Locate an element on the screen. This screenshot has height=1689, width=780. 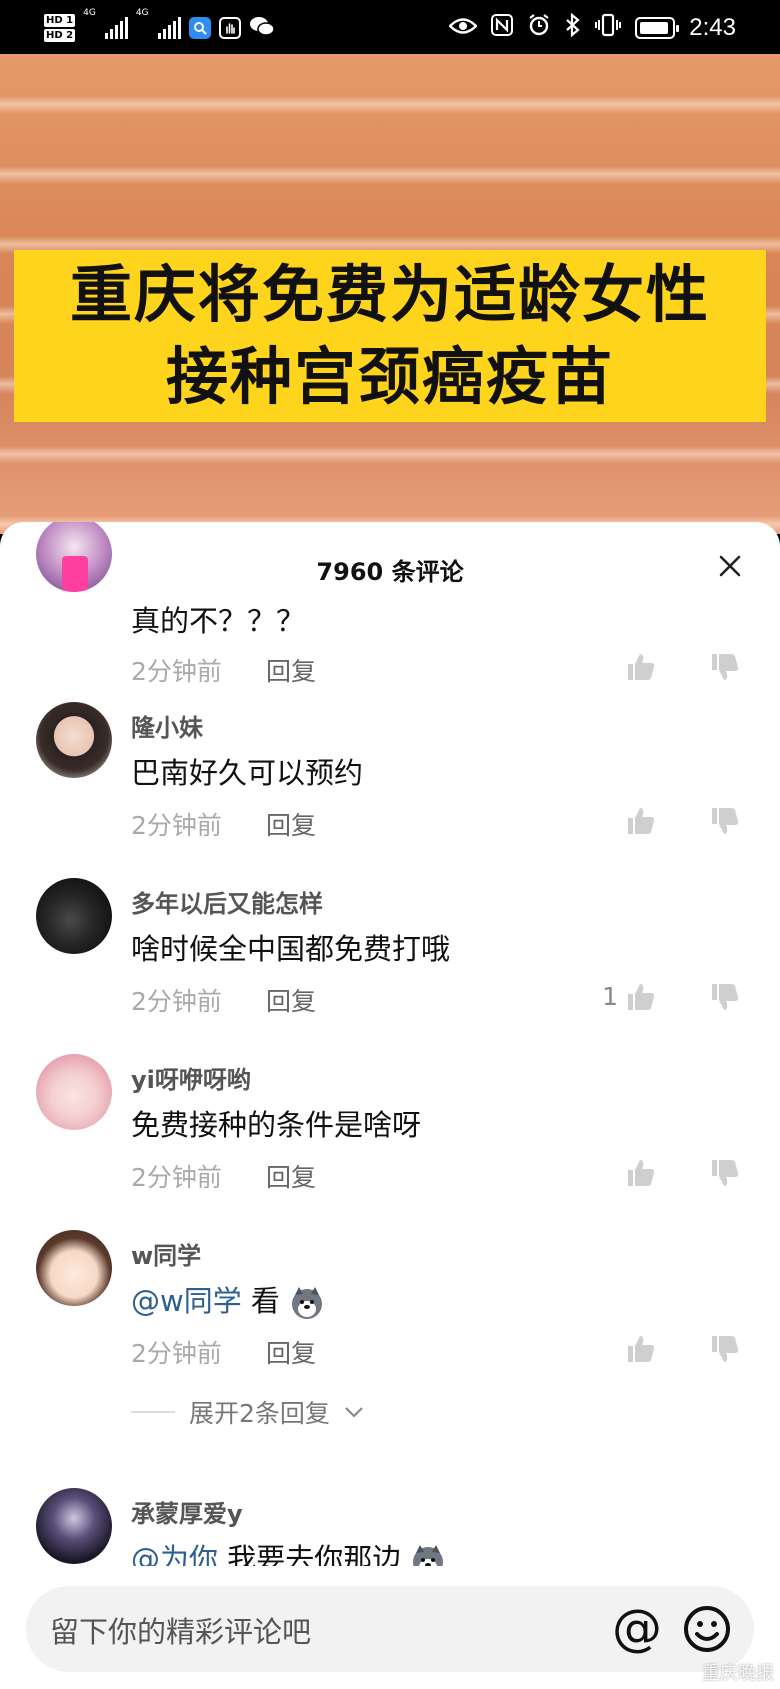
comment-input-placeholder: 留下你的精彩评论吧 is located at coordinates (181, 1632).